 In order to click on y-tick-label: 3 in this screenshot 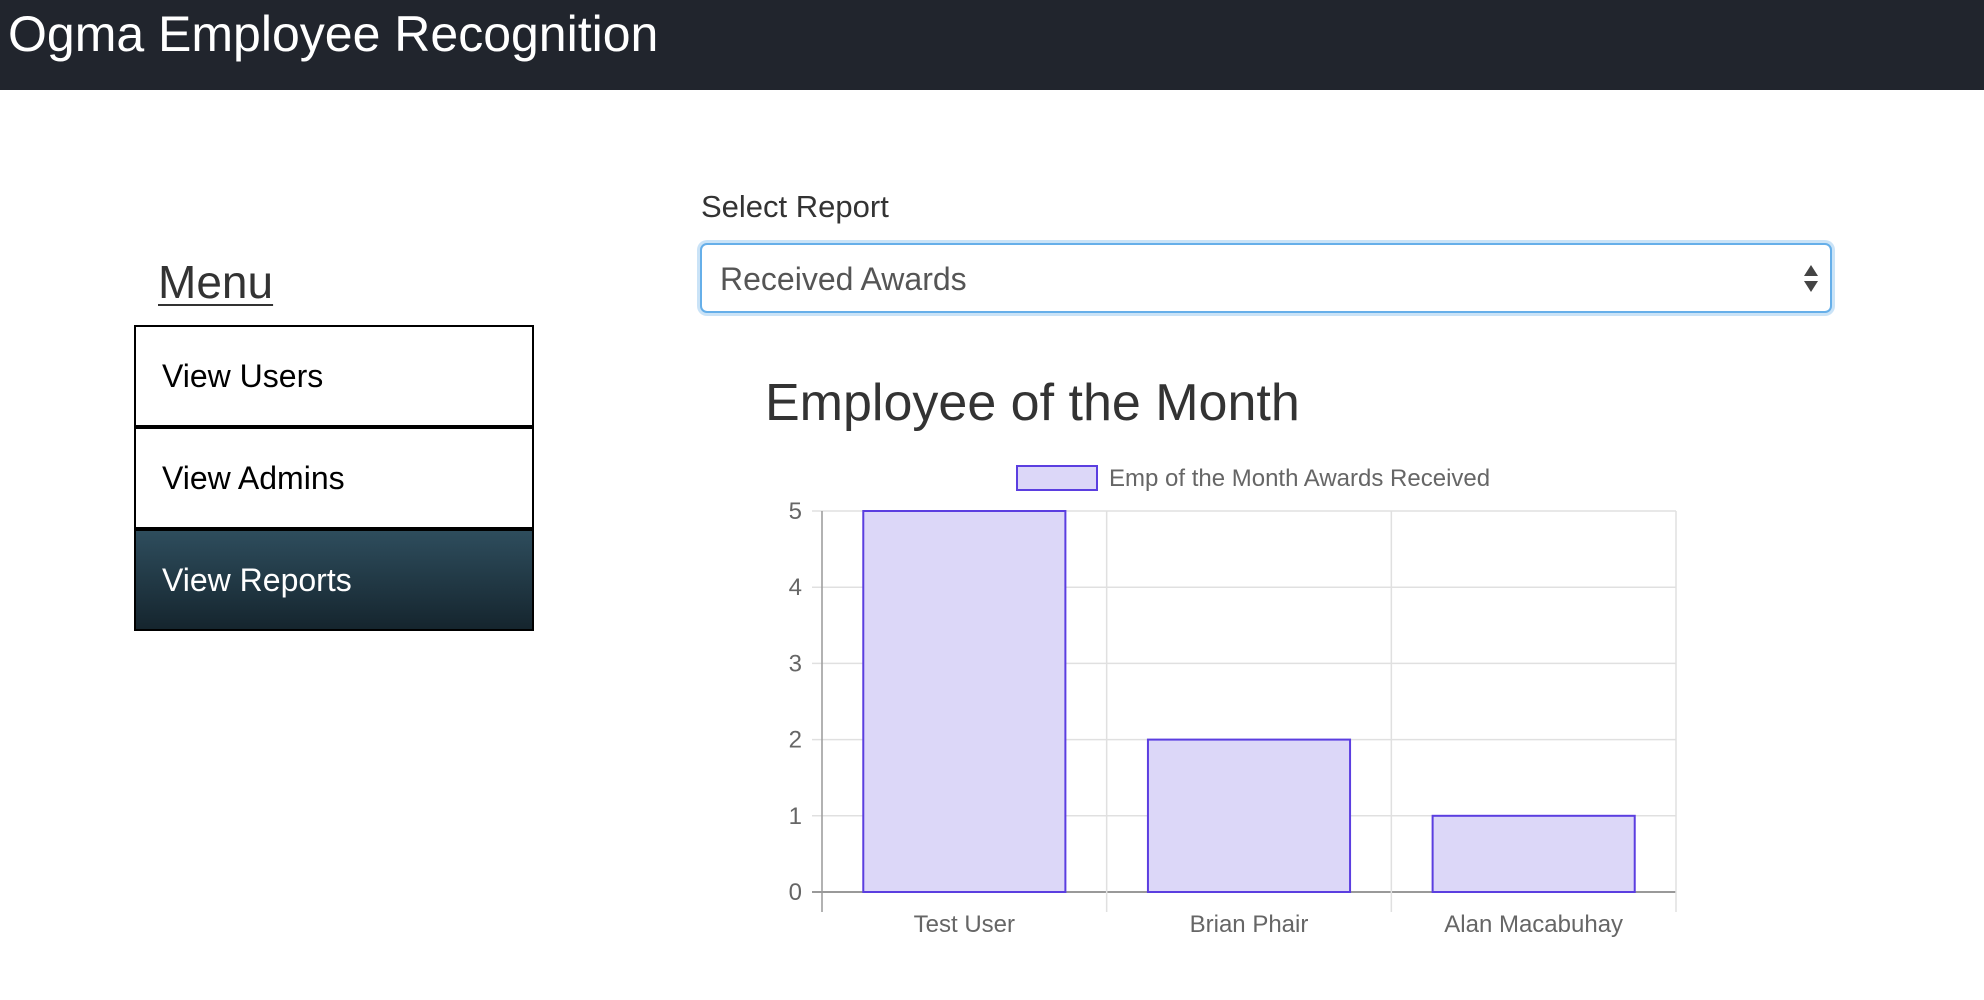, I will do `click(795, 663)`.